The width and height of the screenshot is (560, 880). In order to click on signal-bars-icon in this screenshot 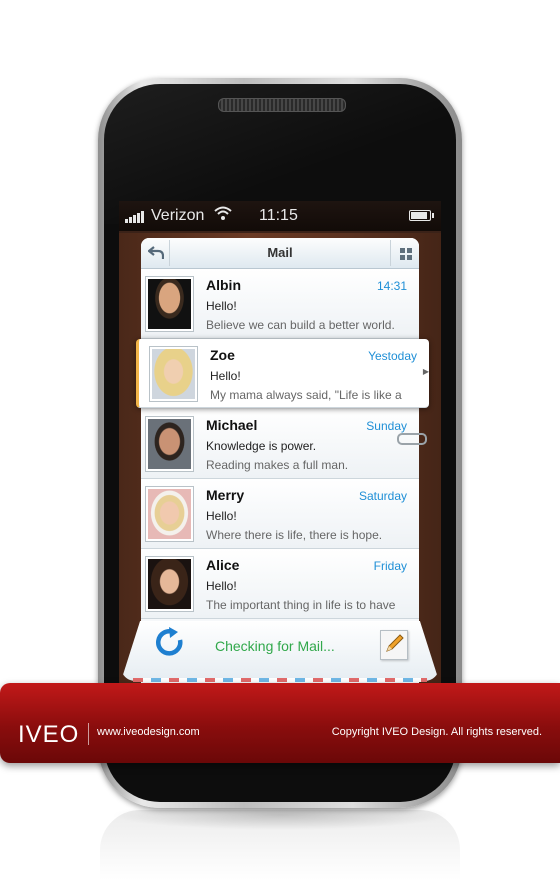, I will do `click(135, 217)`.